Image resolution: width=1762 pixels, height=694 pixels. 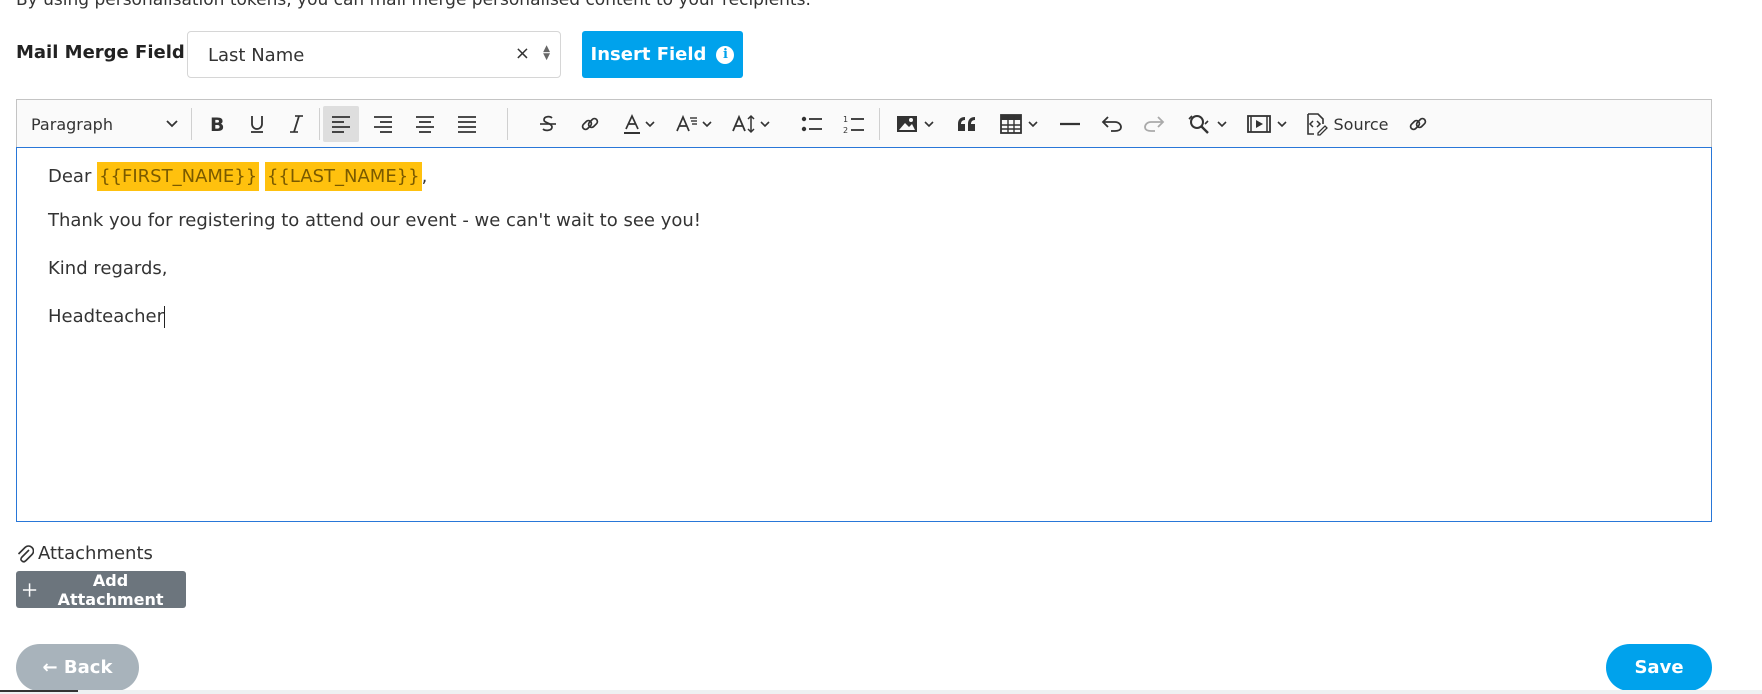 I want to click on svg-text: 1, so click(x=845, y=119).